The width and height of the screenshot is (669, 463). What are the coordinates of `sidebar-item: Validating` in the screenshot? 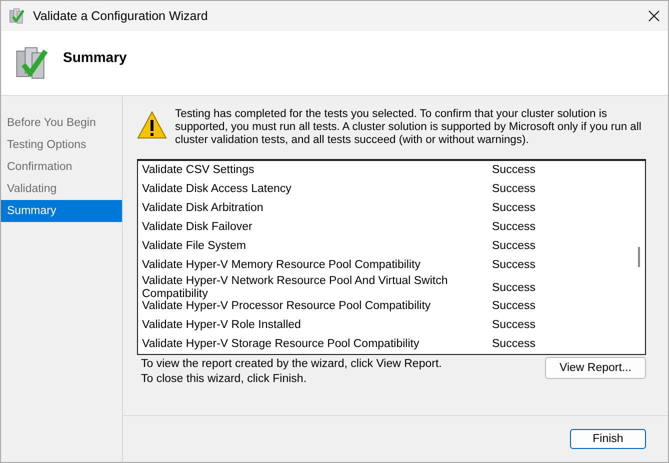 It's located at (61, 189).